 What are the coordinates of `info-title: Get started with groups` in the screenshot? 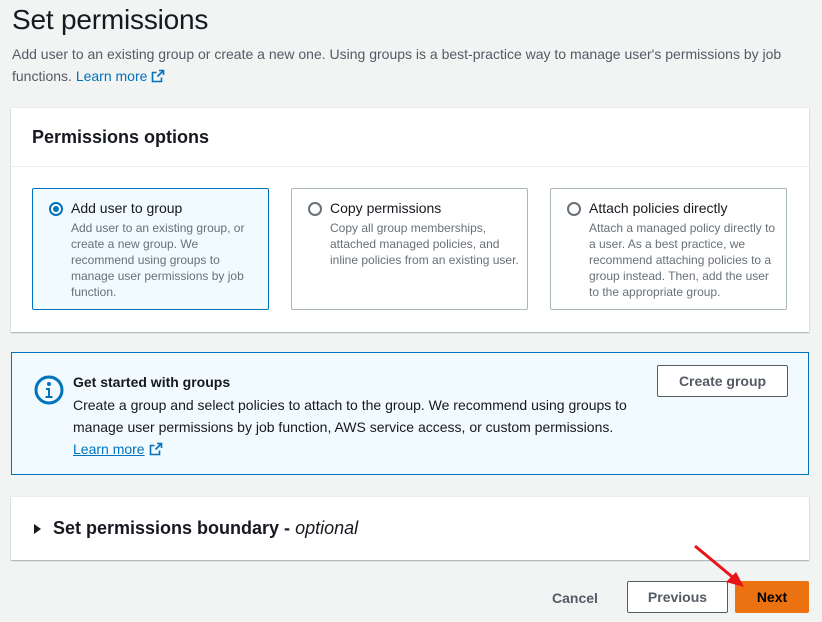 It's located at (152, 382).